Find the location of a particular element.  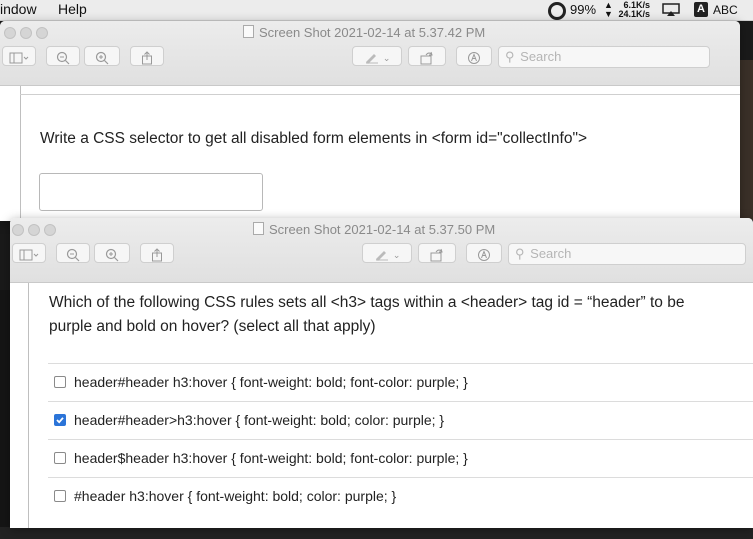

answer-input is located at coordinates (151, 192).